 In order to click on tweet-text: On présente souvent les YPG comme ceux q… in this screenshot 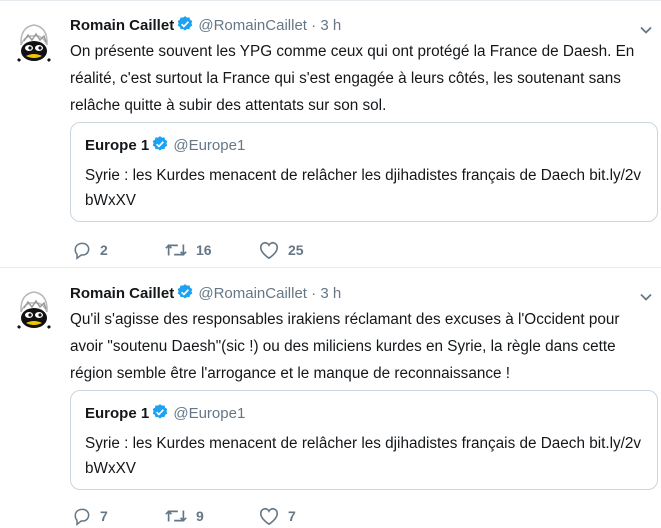, I will do `click(352, 78)`.